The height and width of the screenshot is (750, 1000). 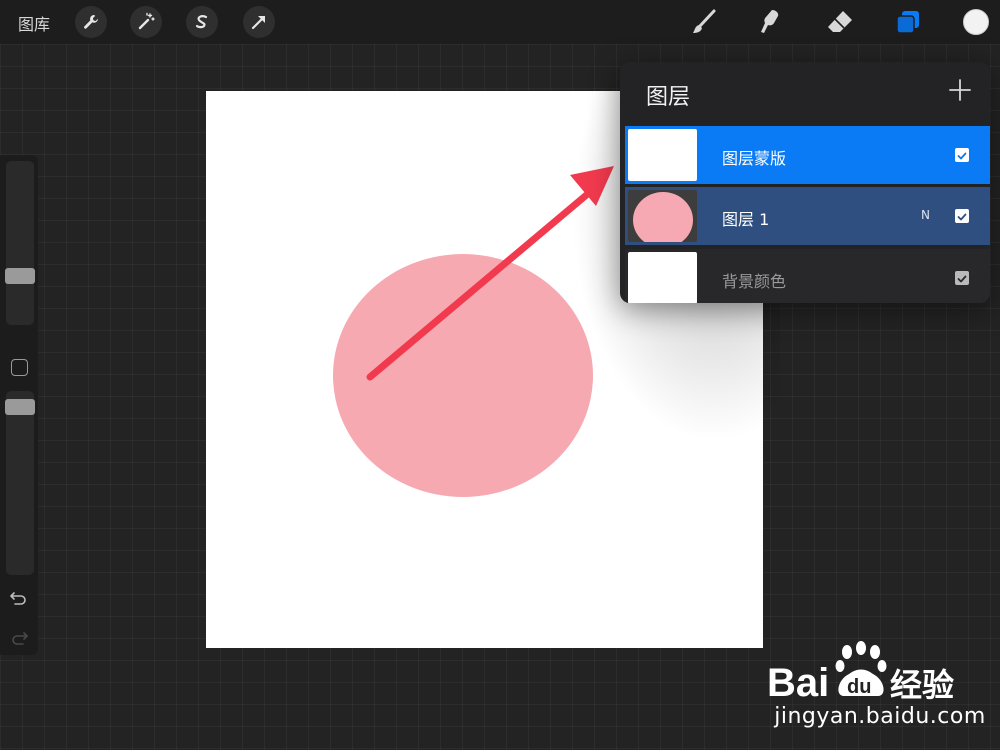 I want to click on layer-name: 图层蒙版, so click(x=754, y=158).